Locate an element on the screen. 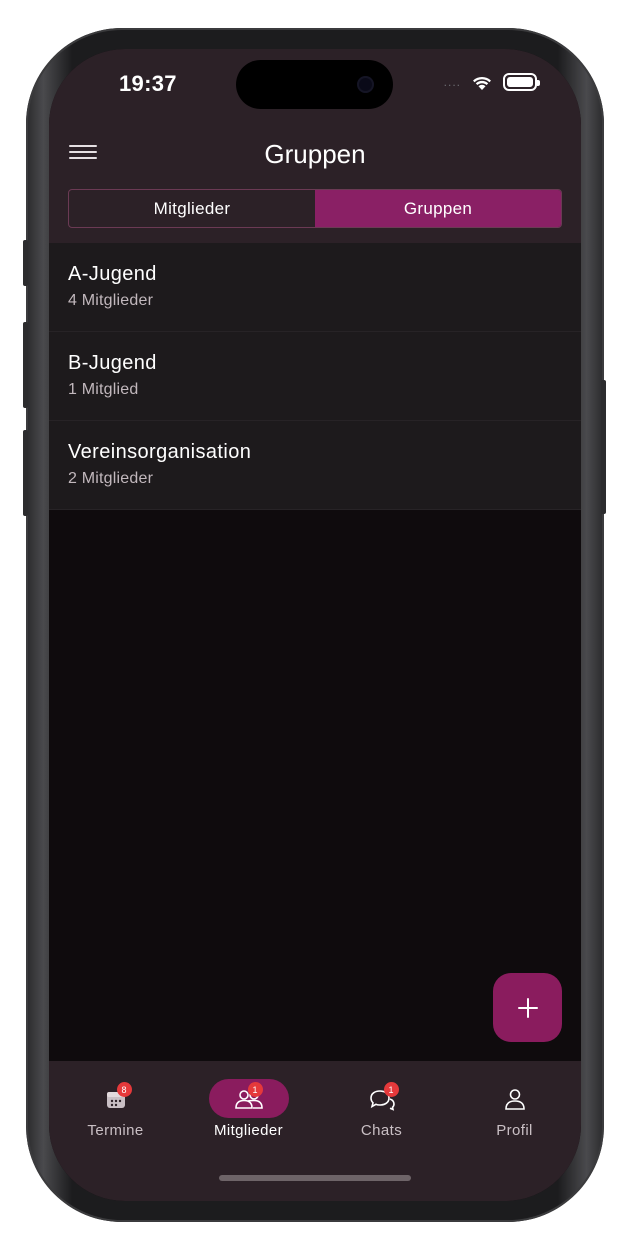  list-item: B-Jugend 1 Mitglied is located at coordinates (315, 376).